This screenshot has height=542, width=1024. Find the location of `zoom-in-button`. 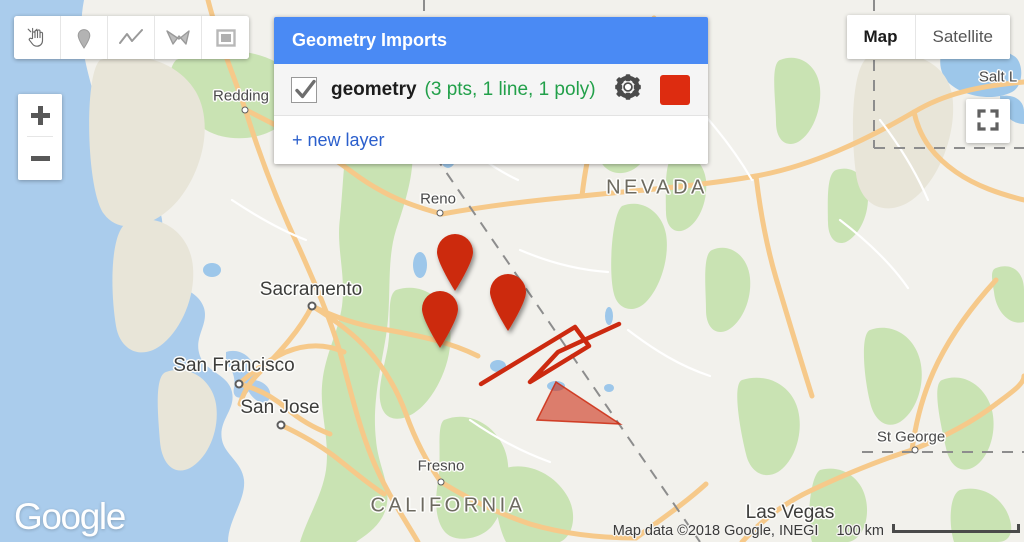

zoom-in-button is located at coordinates (40, 115).